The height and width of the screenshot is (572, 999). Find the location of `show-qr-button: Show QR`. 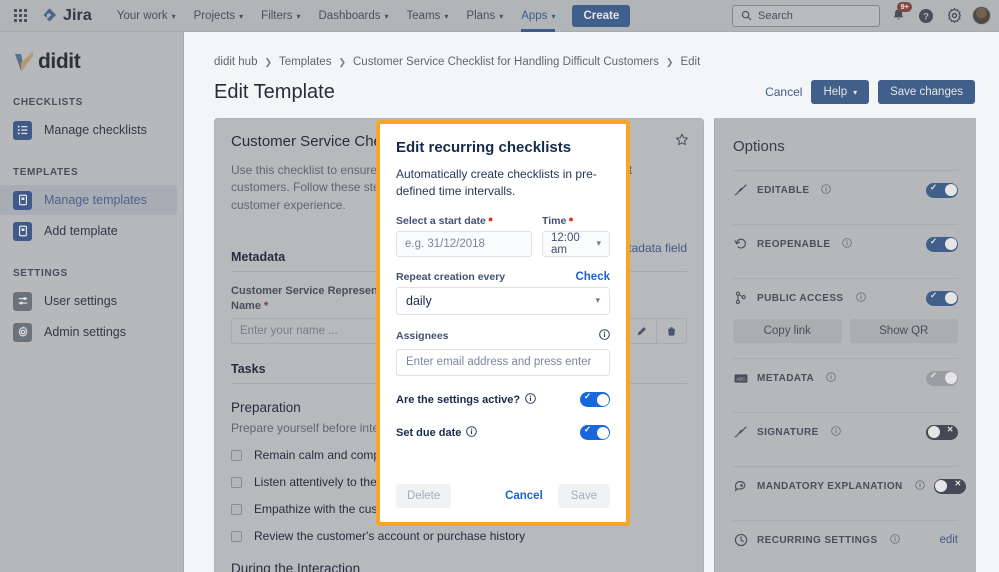

show-qr-button: Show QR is located at coordinates (903, 331).